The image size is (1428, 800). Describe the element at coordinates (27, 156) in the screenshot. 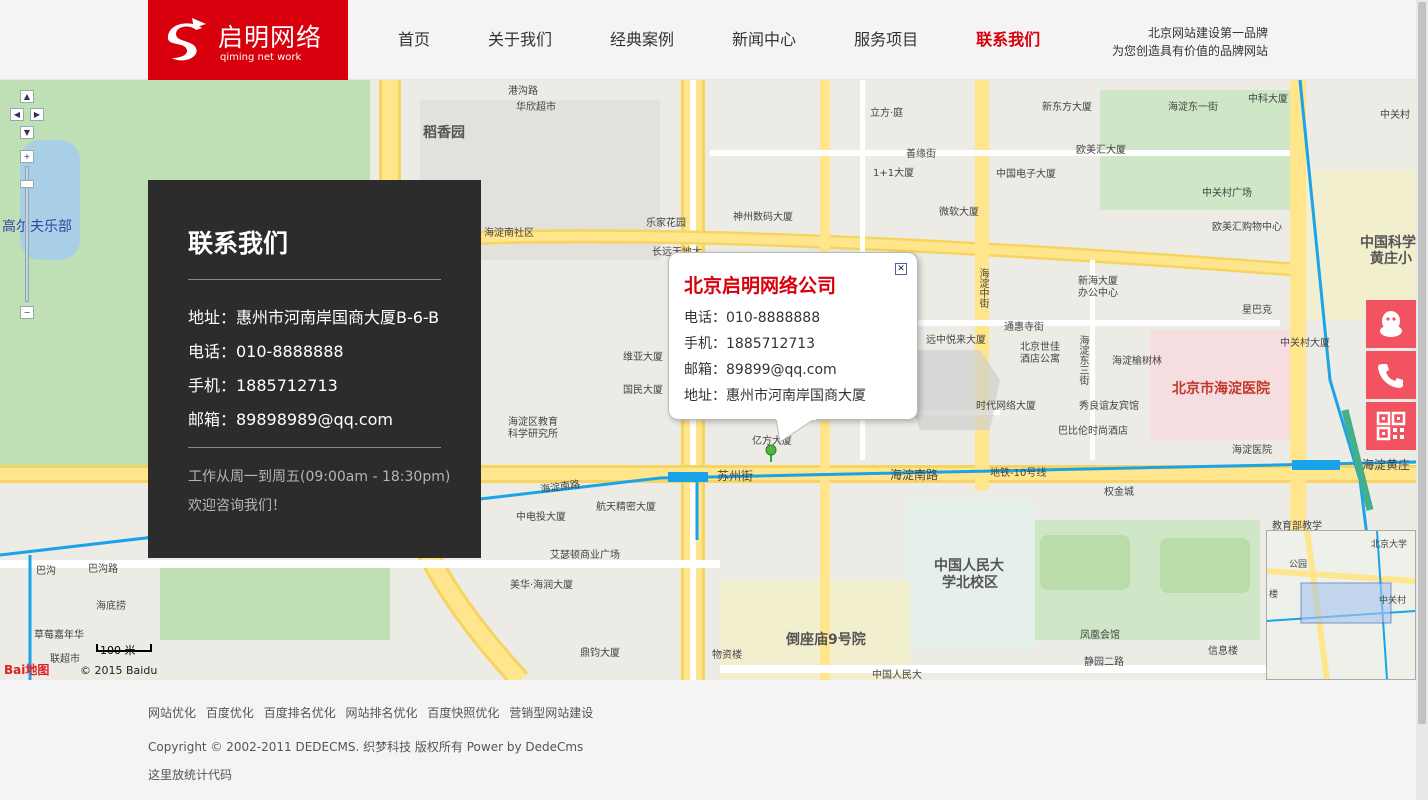

I see `zoom-in-button: +` at that location.